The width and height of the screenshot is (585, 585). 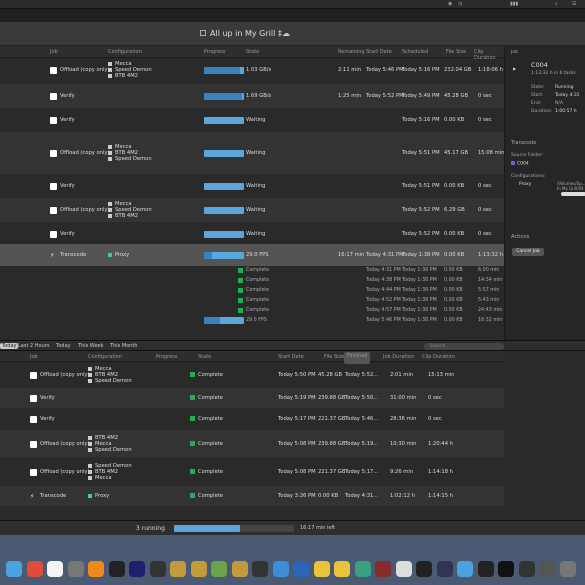 What do you see at coordinates (524, 143) in the screenshot?
I see `section-transcode: Transcode` at bounding box center [524, 143].